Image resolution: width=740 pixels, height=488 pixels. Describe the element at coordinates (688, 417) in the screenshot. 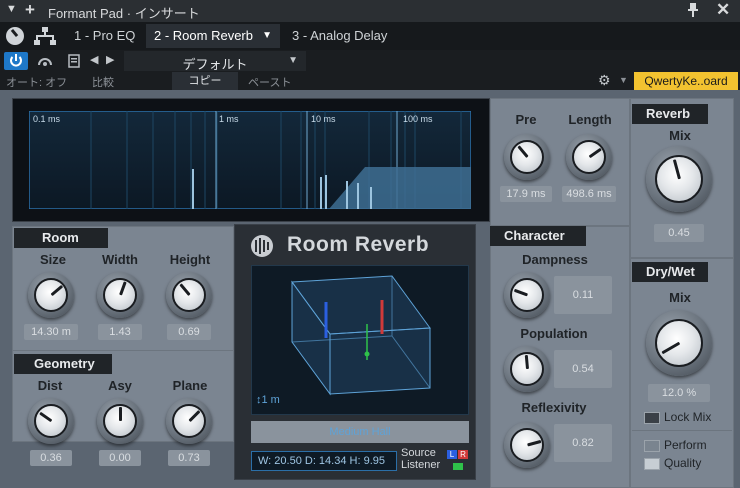

I see `lock-mix-label: Lock Mix` at that location.